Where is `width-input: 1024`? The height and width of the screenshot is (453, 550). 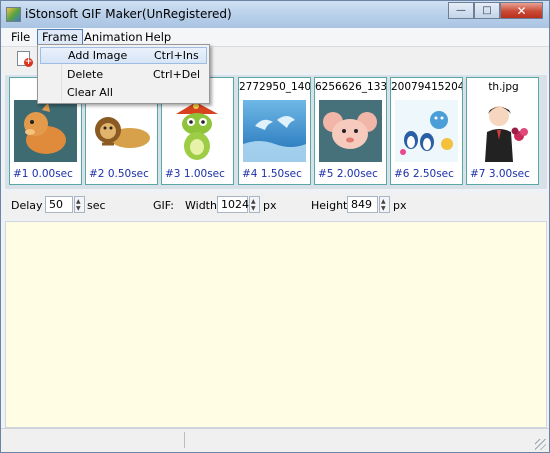 width-input: 1024 is located at coordinates (233, 204).